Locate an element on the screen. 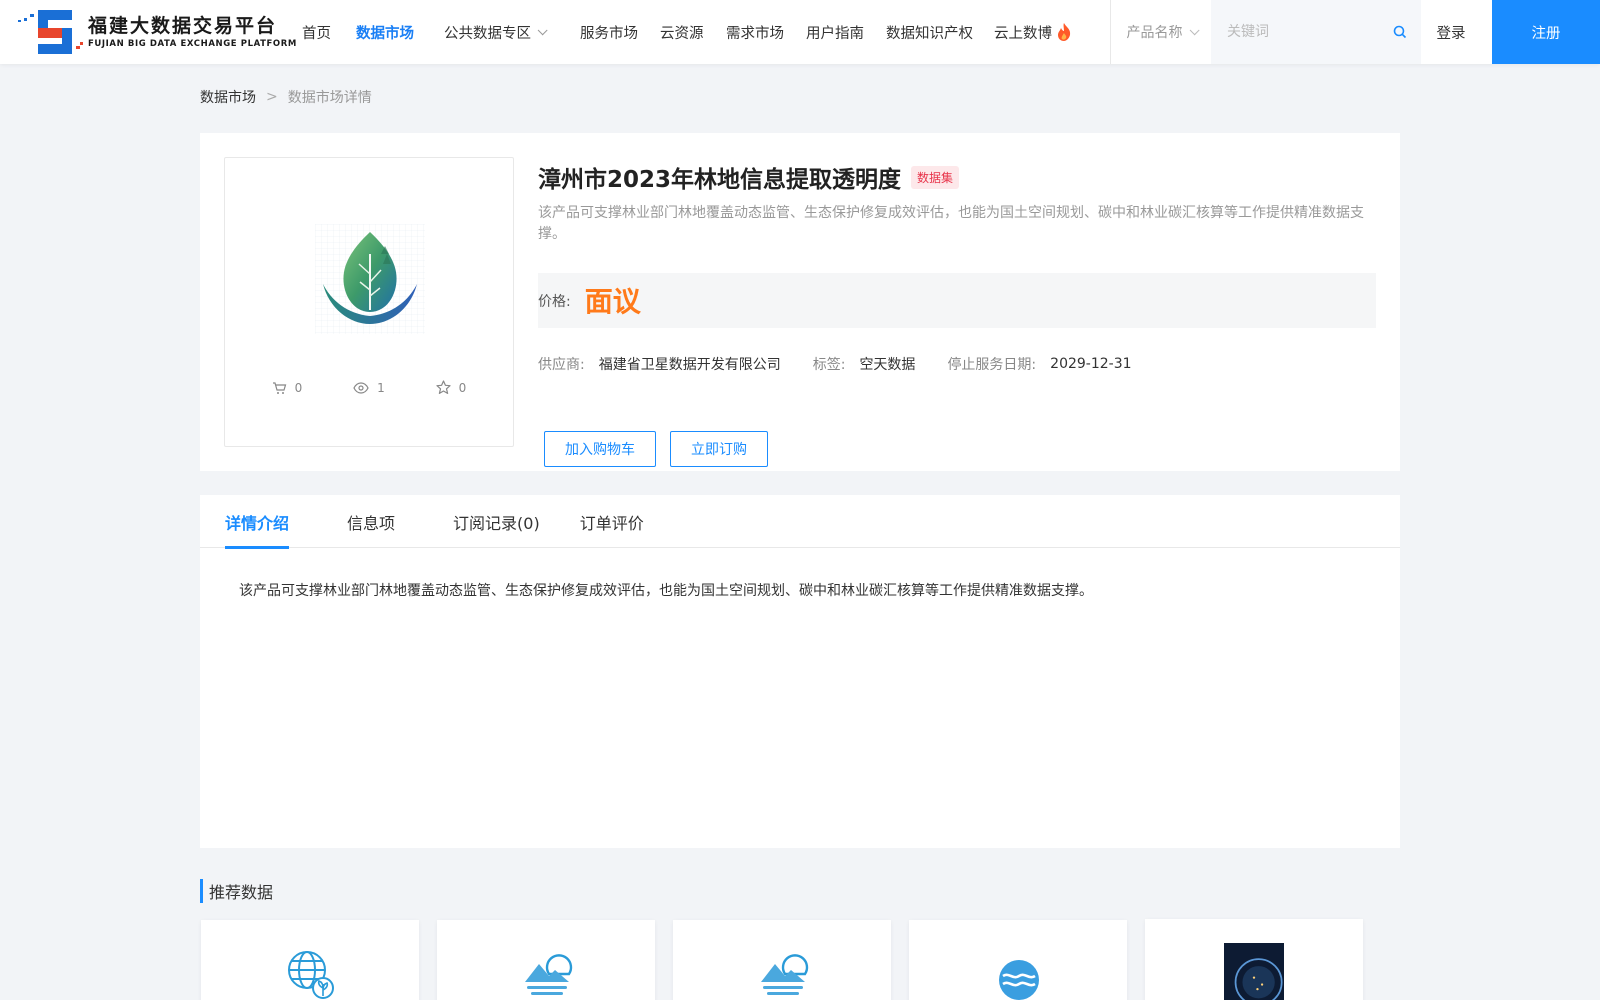 The image size is (1600, 1000). tag-value: 空天数据 is located at coordinates (887, 365).